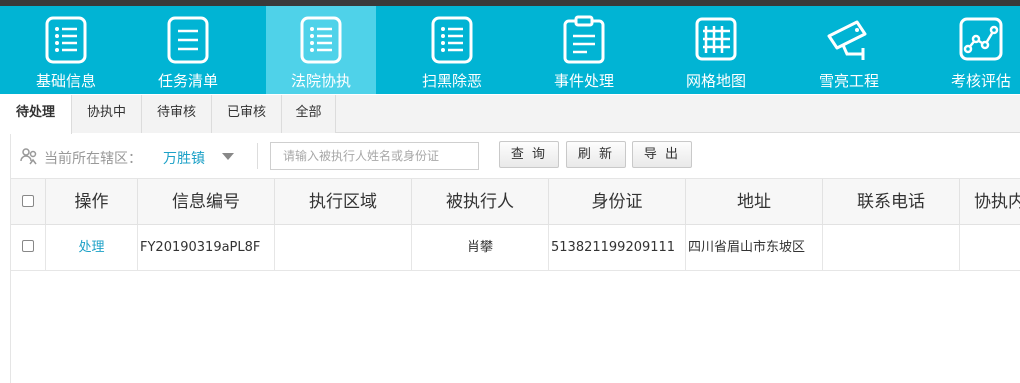 This screenshot has width=1020, height=383. Describe the element at coordinates (997, 202) in the screenshot. I see `column-header: 协执内` at that location.